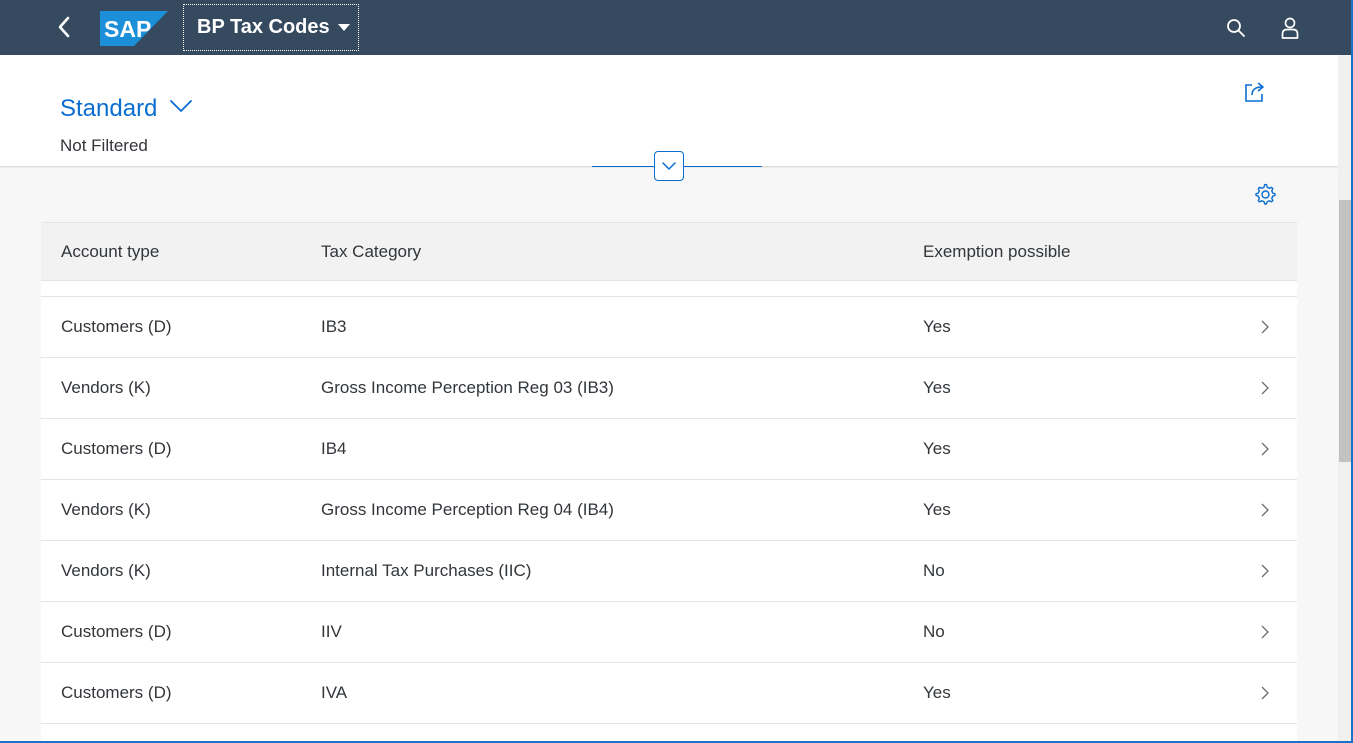 This screenshot has height=743, width=1353. I want to click on search-button, so click(1236, 28).